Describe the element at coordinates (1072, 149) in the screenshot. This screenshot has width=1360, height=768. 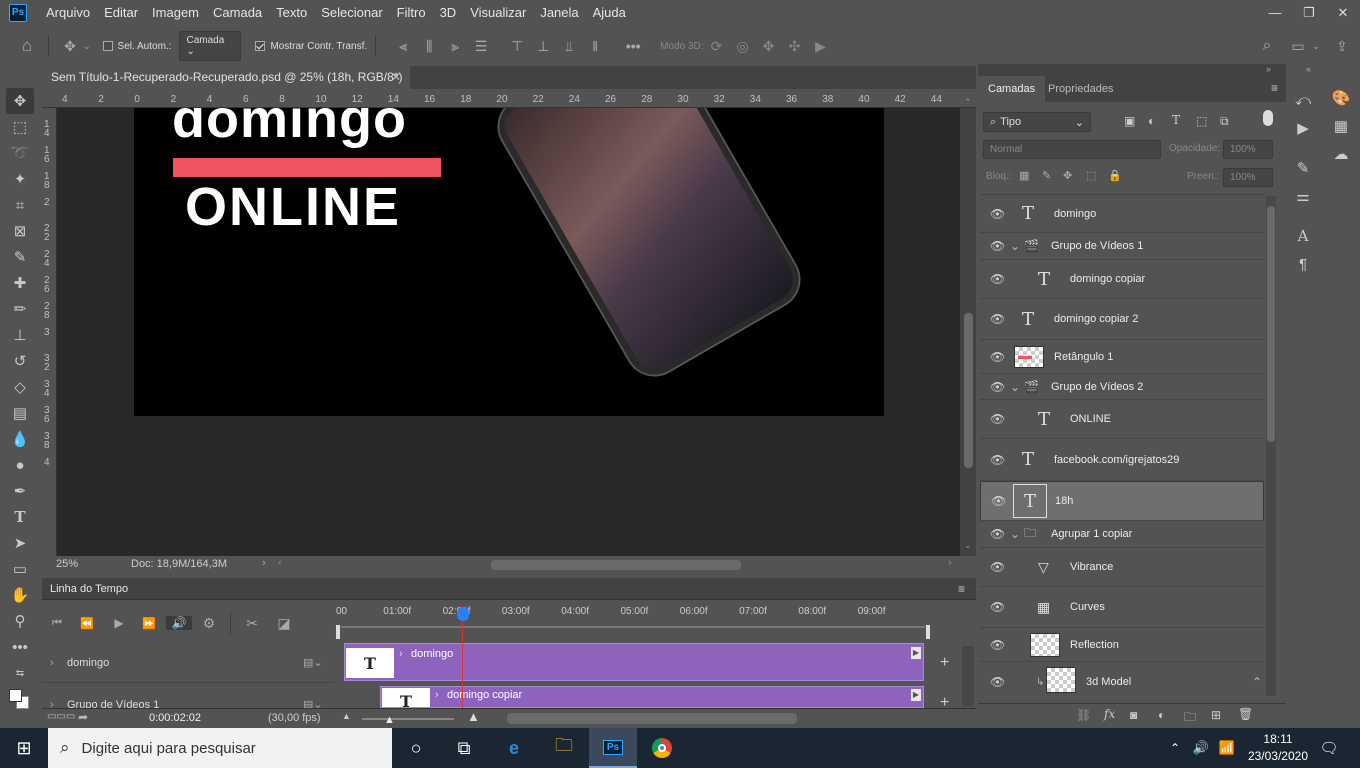
I see `blend-mode-dropdown: Normal` at that location.